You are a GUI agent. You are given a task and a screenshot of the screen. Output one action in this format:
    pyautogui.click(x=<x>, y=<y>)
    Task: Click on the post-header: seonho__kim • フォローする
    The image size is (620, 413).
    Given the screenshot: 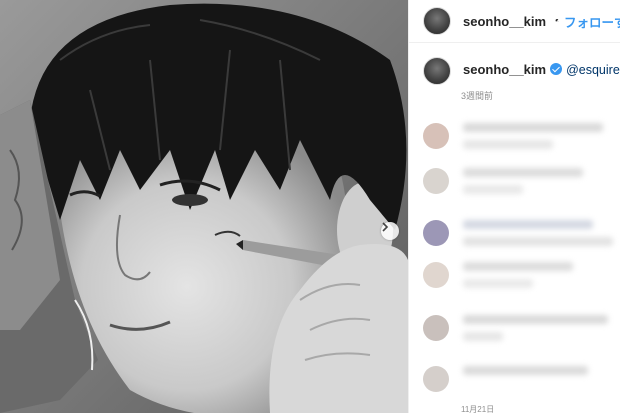 What is the action you would take?
    pyautogui.click(x=514, y=21)
    